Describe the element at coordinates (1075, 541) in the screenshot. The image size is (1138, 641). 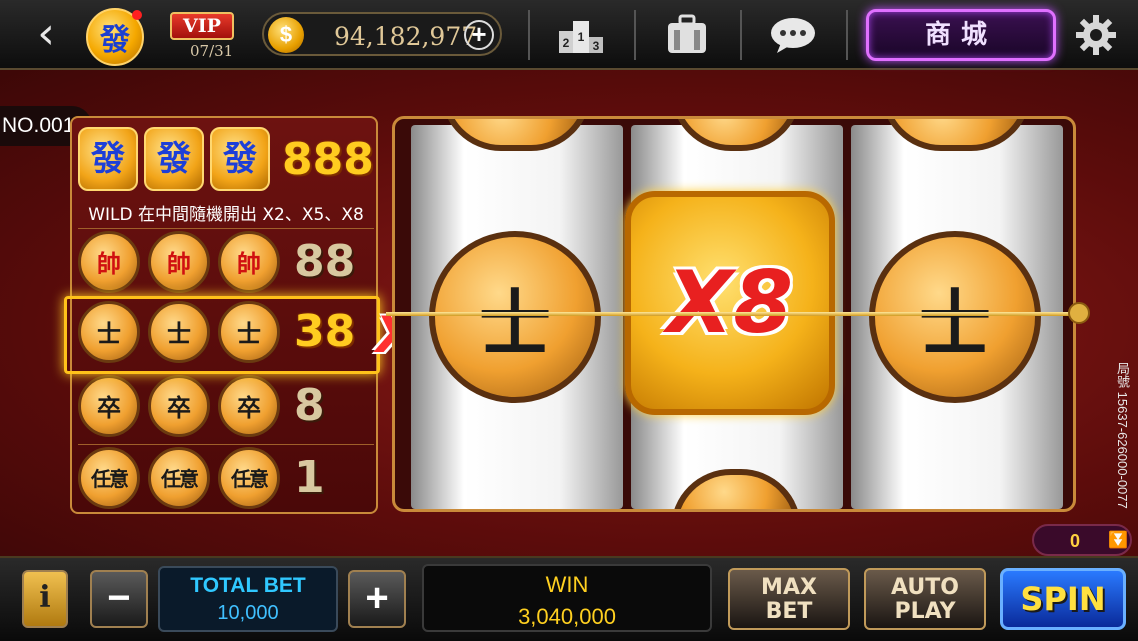
I see `counter-value: 0` at that location.